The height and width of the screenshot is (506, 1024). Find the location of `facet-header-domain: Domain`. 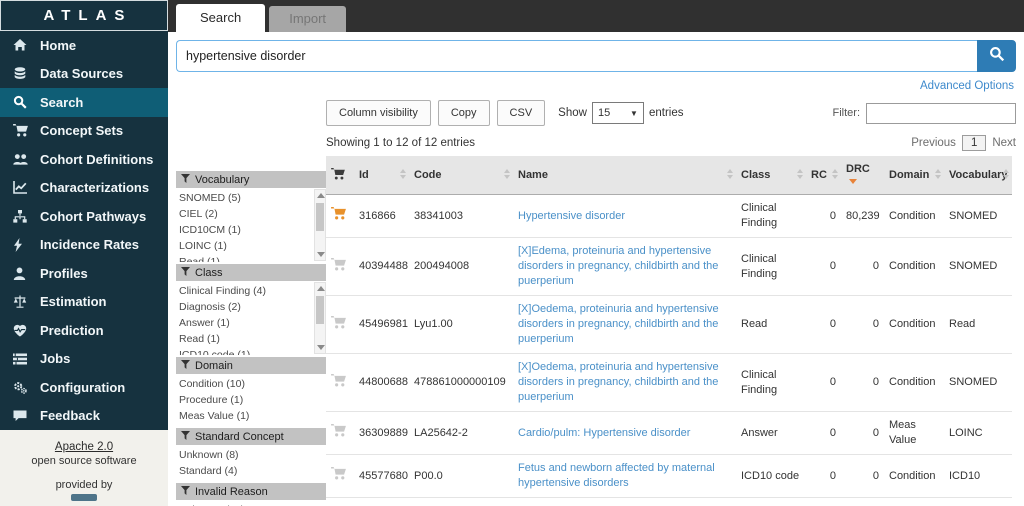

facet-header-domain: Domain is located at coordinates (251, 365).